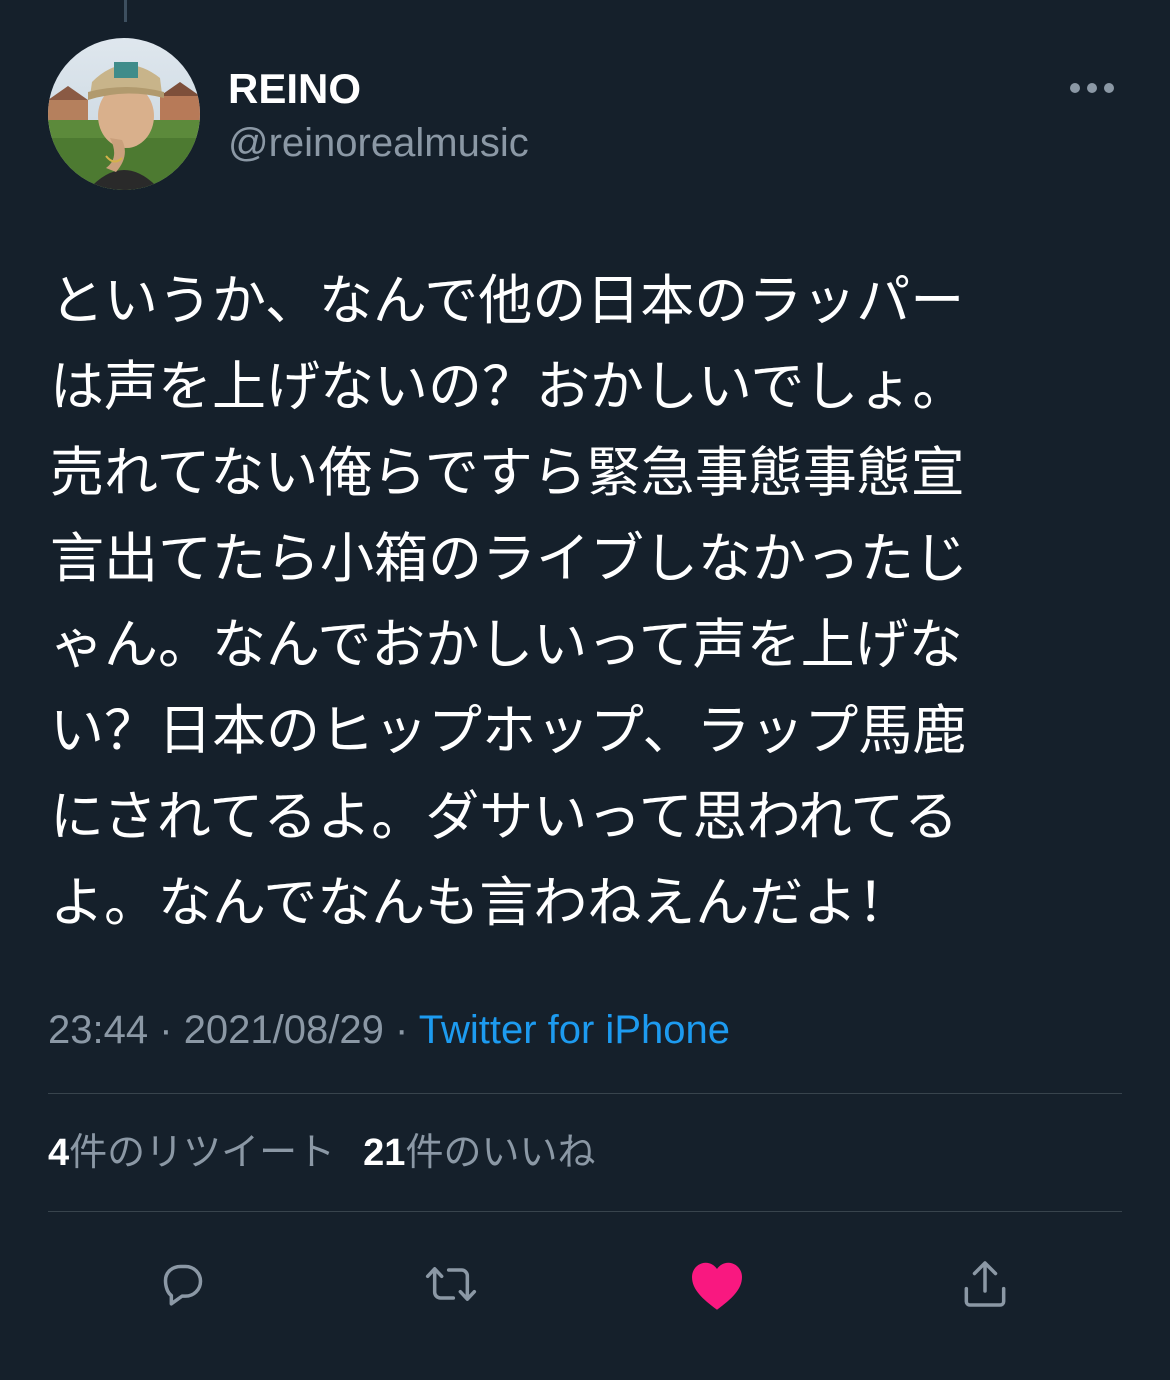  What do you see at coordinates (384, 1153) in the screenshot?
I see `like-count: 21` at bounding box center [384, 1153].